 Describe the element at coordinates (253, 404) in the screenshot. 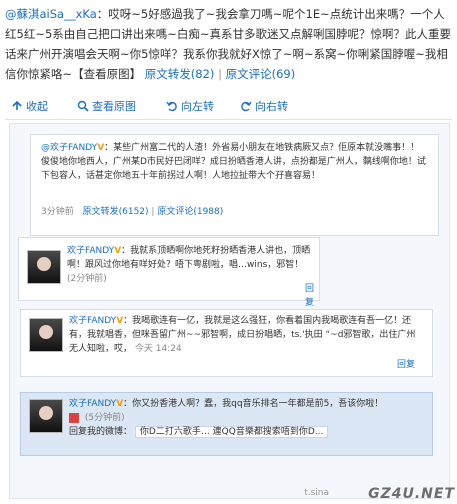

I see `comment-body-3: ：你又扮香港人啊？蠢，我qq音乐排名一年都是前5，吾该你啦！` at that location.